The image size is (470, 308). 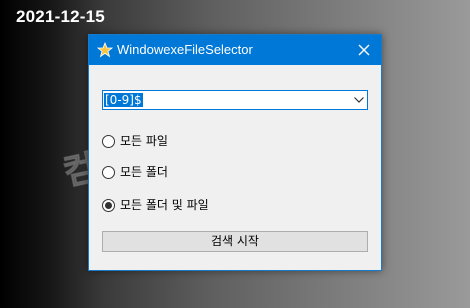 I want to click on star-icon, so click(x=105, y=49).